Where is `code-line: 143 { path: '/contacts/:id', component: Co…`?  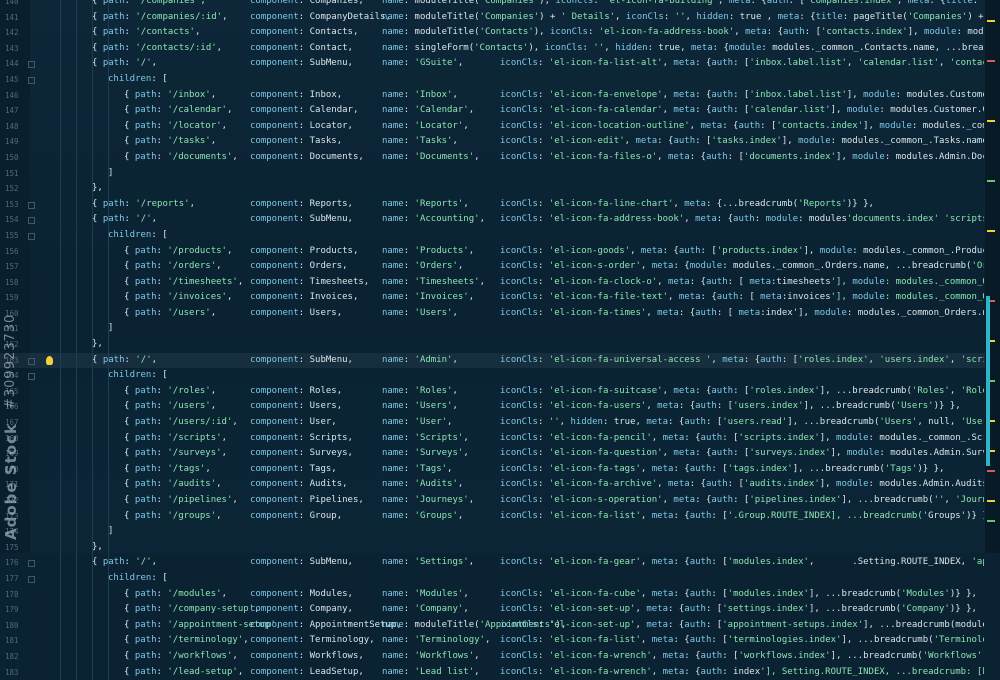 code-line: 143 { path: '/contacts/:id', component: Co… is located at coordinates (500, 48).